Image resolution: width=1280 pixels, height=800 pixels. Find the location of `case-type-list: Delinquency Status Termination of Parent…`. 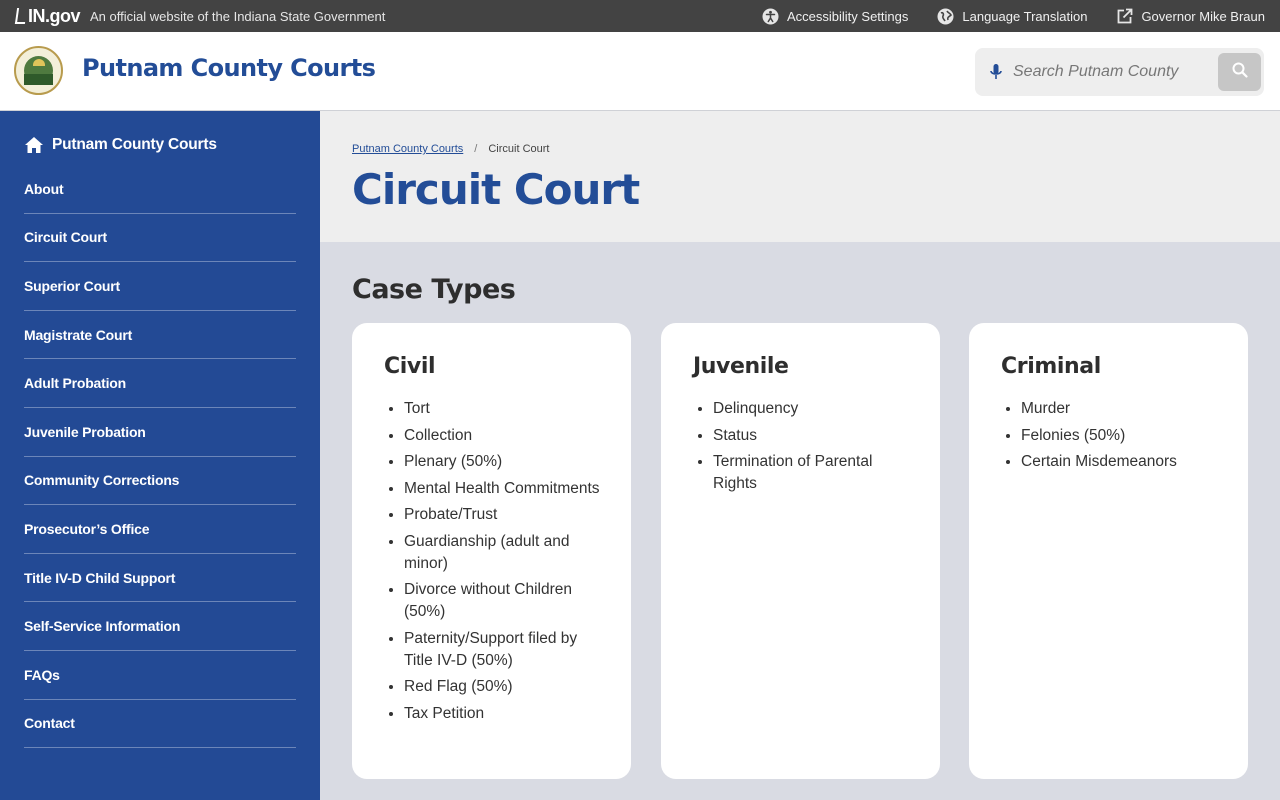

case-type-list: Delinquency Status Termination of Parent… is located at coordinates (815, 449).